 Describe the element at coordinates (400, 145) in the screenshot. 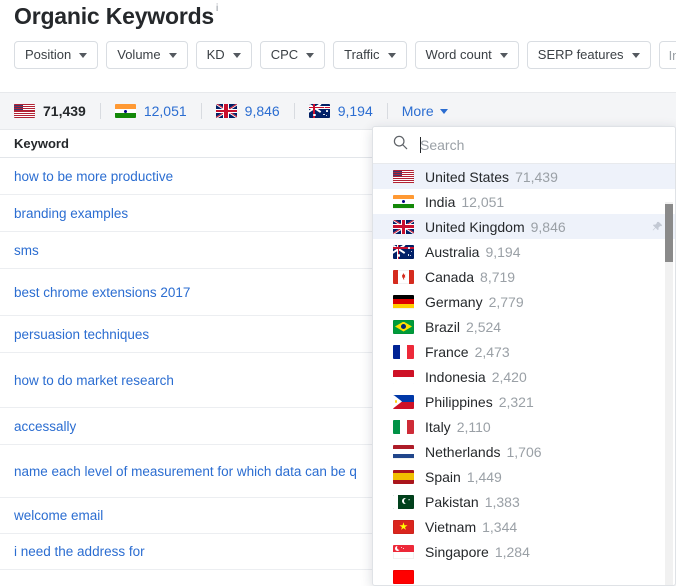

I see `search-icon` at that location.